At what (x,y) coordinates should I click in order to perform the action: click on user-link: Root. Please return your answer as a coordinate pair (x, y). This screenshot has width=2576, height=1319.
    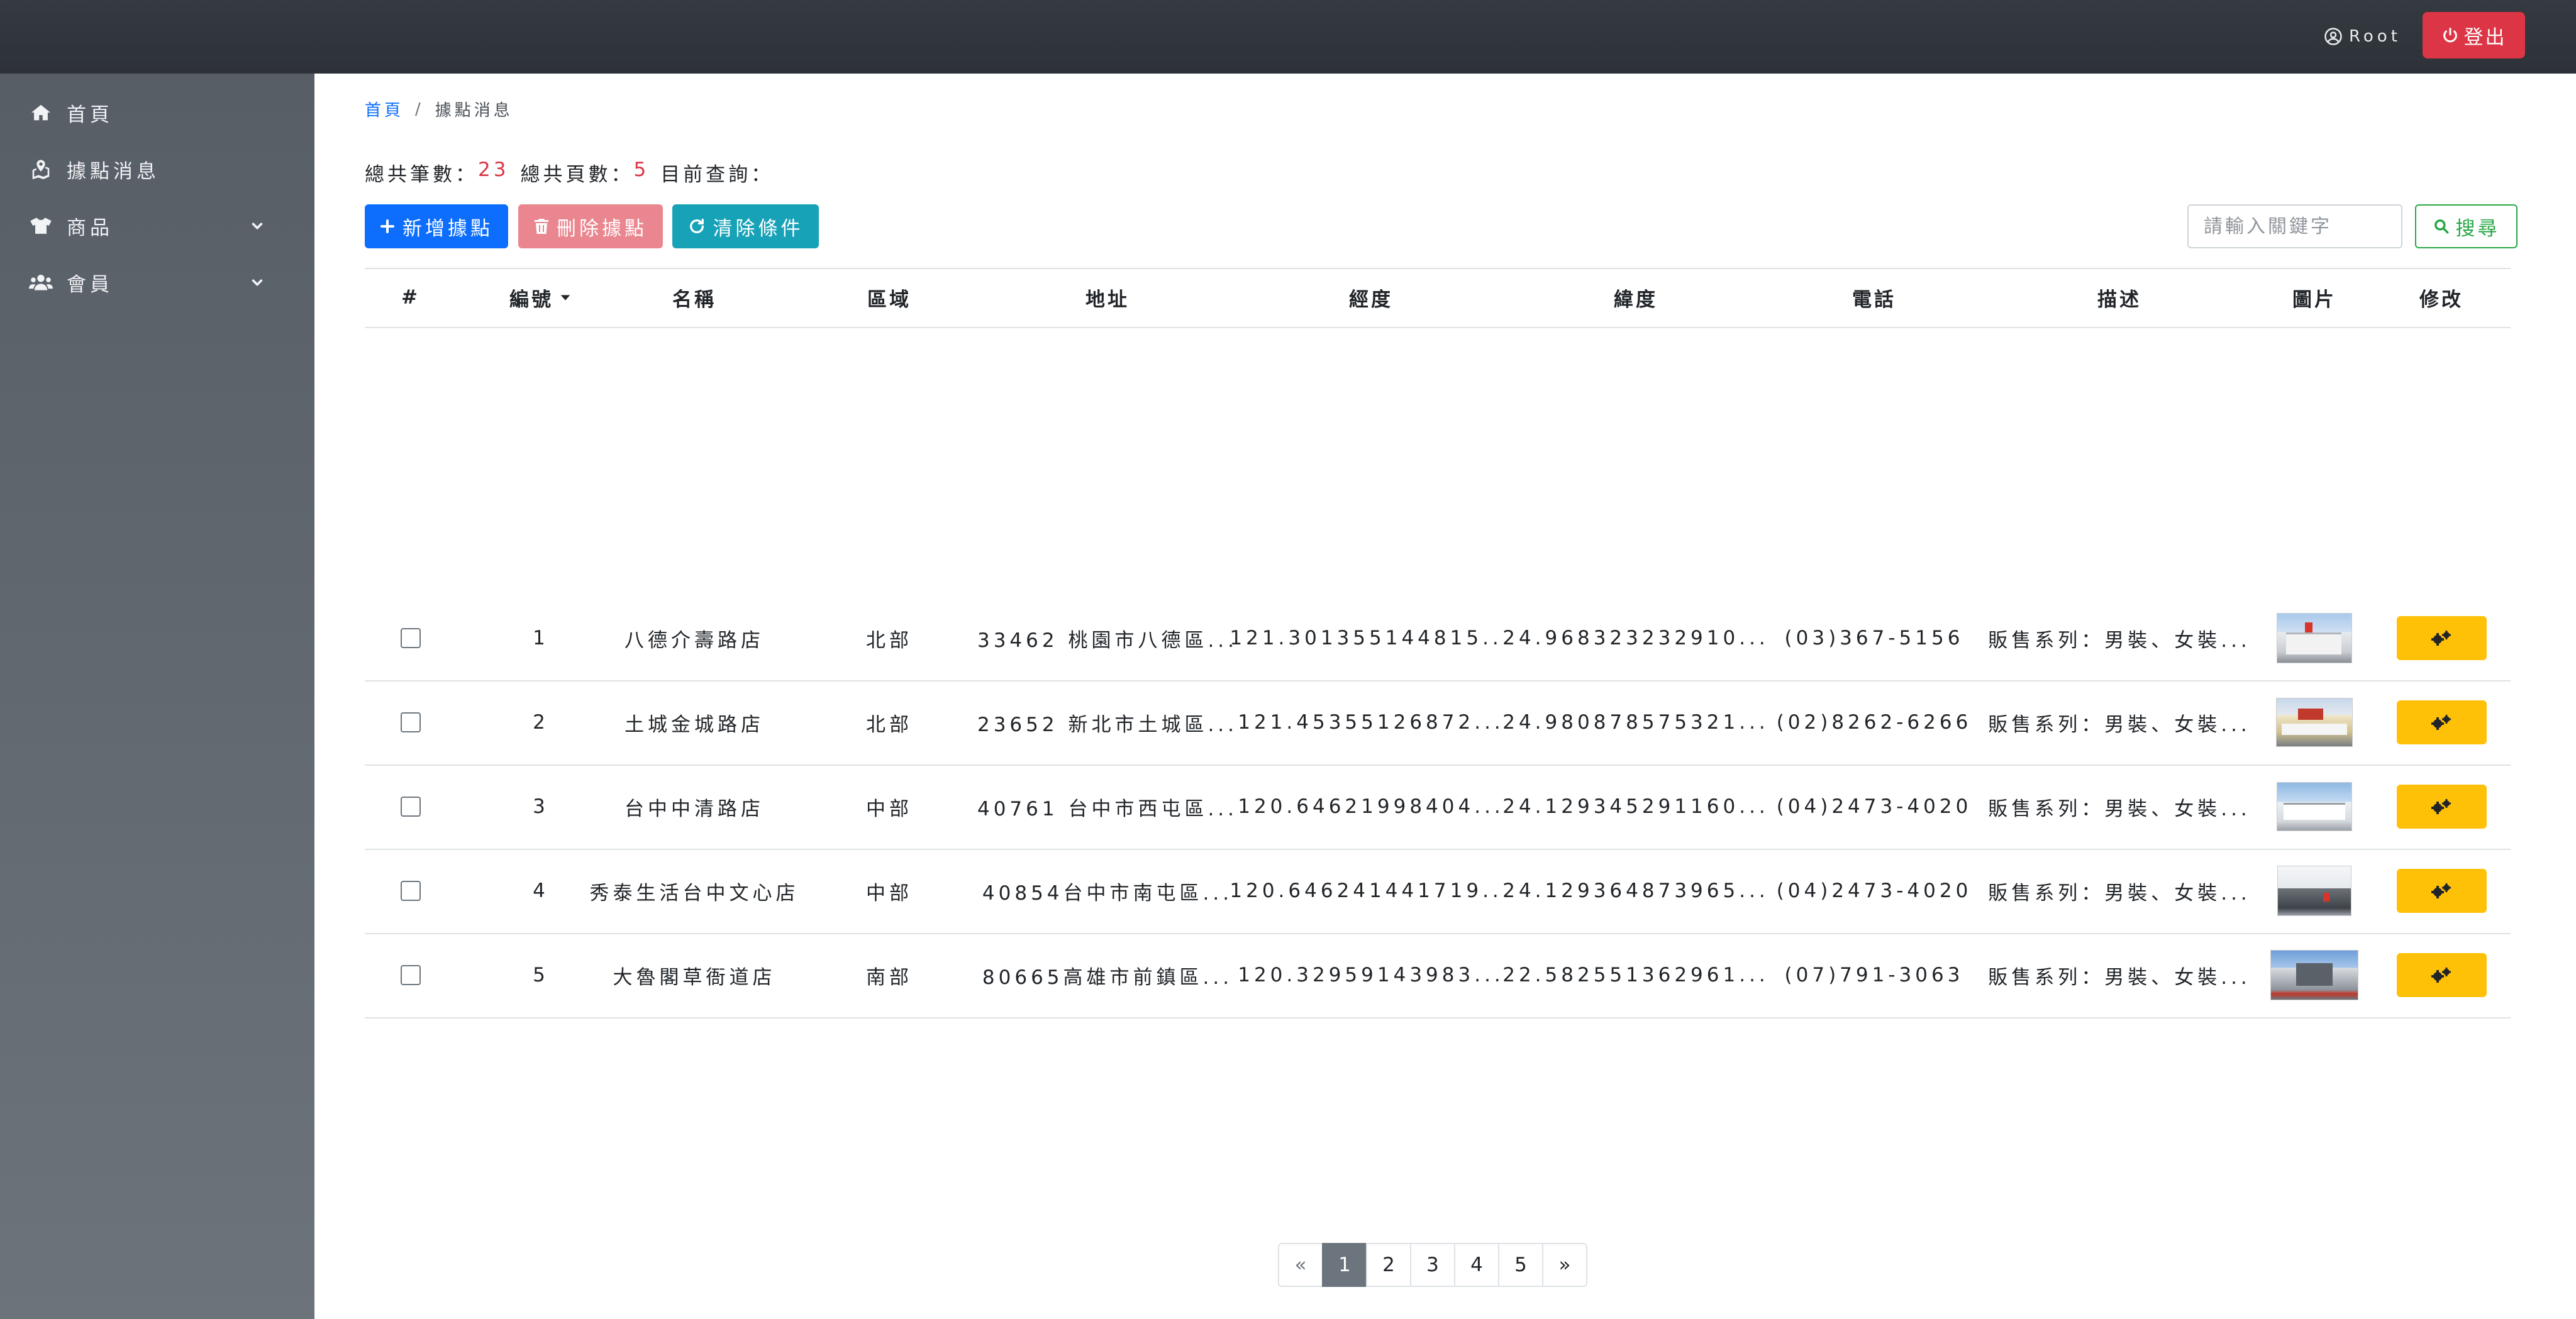
    Looking at the image, I should click on (2362, 36).